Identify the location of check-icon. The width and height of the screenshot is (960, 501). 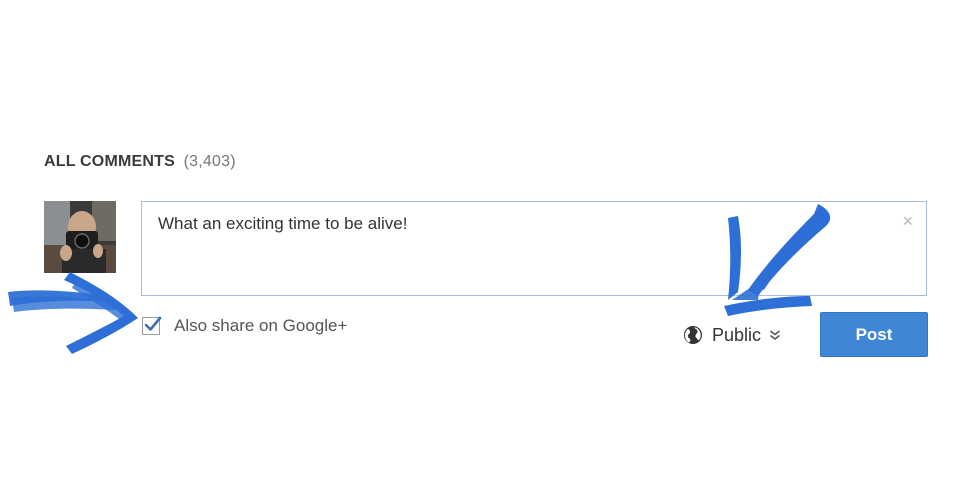
(153, 323).